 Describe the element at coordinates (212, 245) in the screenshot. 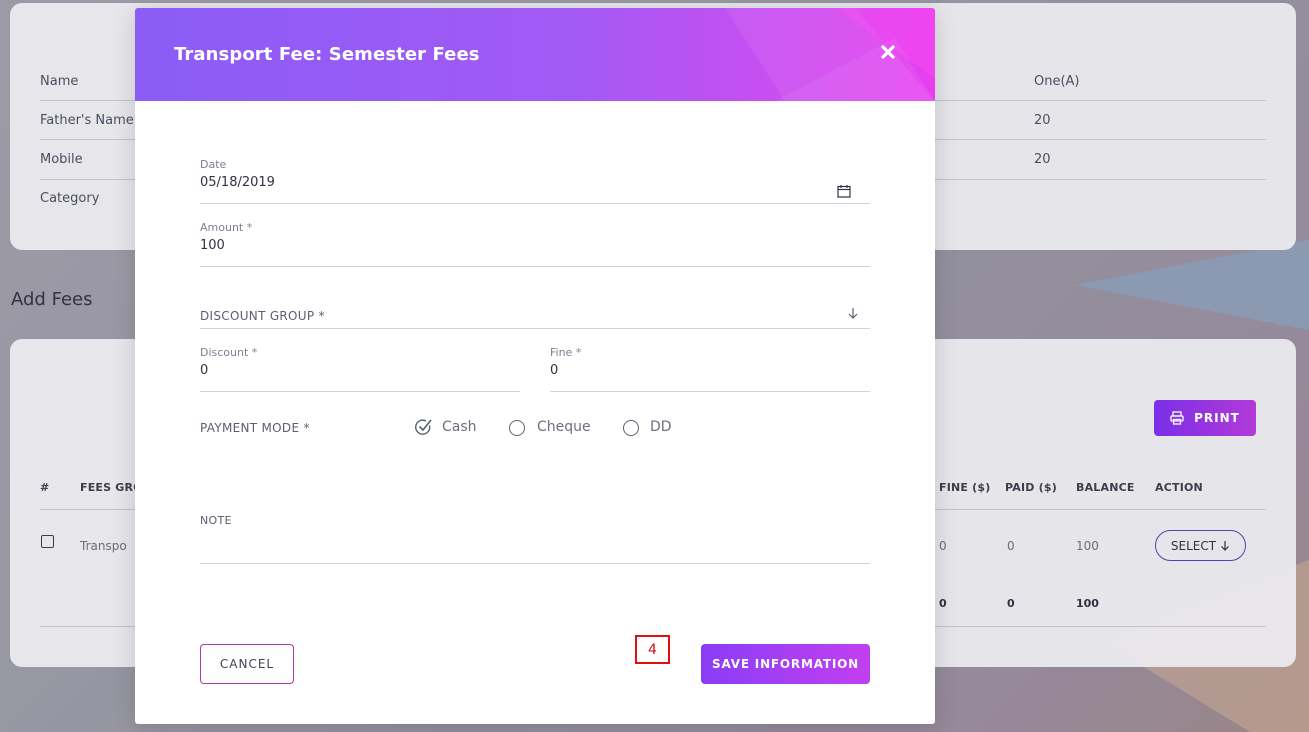

I see `amount-input: 100` at that location.